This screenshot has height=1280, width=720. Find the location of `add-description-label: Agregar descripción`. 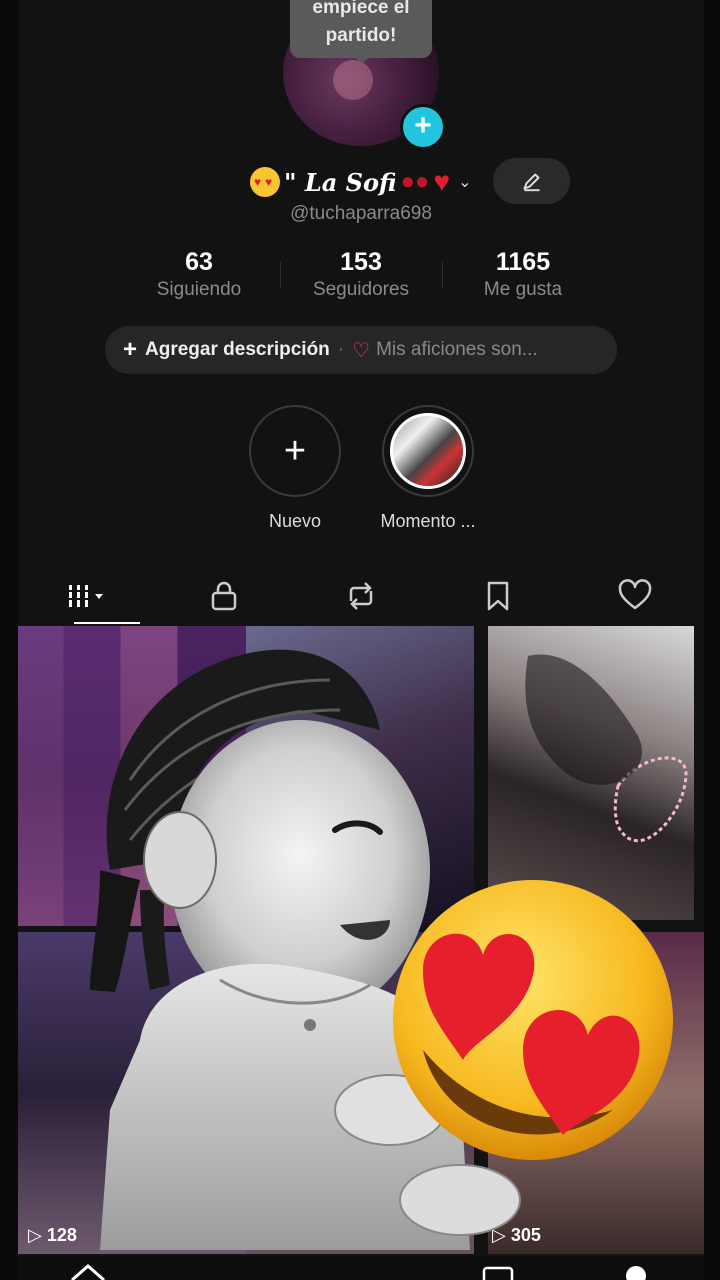

add-description-label: Agregar descripción is located at coordinates (237, 349).